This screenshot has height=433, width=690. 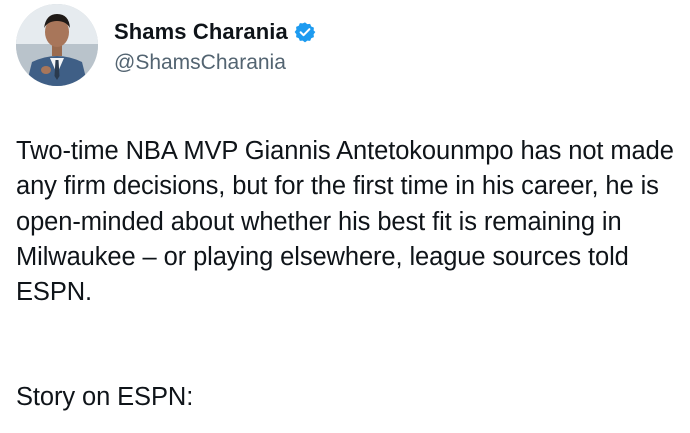 What do you see at coordinates (215, 63) in the screenshot?
I see `author-handle: @ShamsCharania` at bounding box center [215, 63].